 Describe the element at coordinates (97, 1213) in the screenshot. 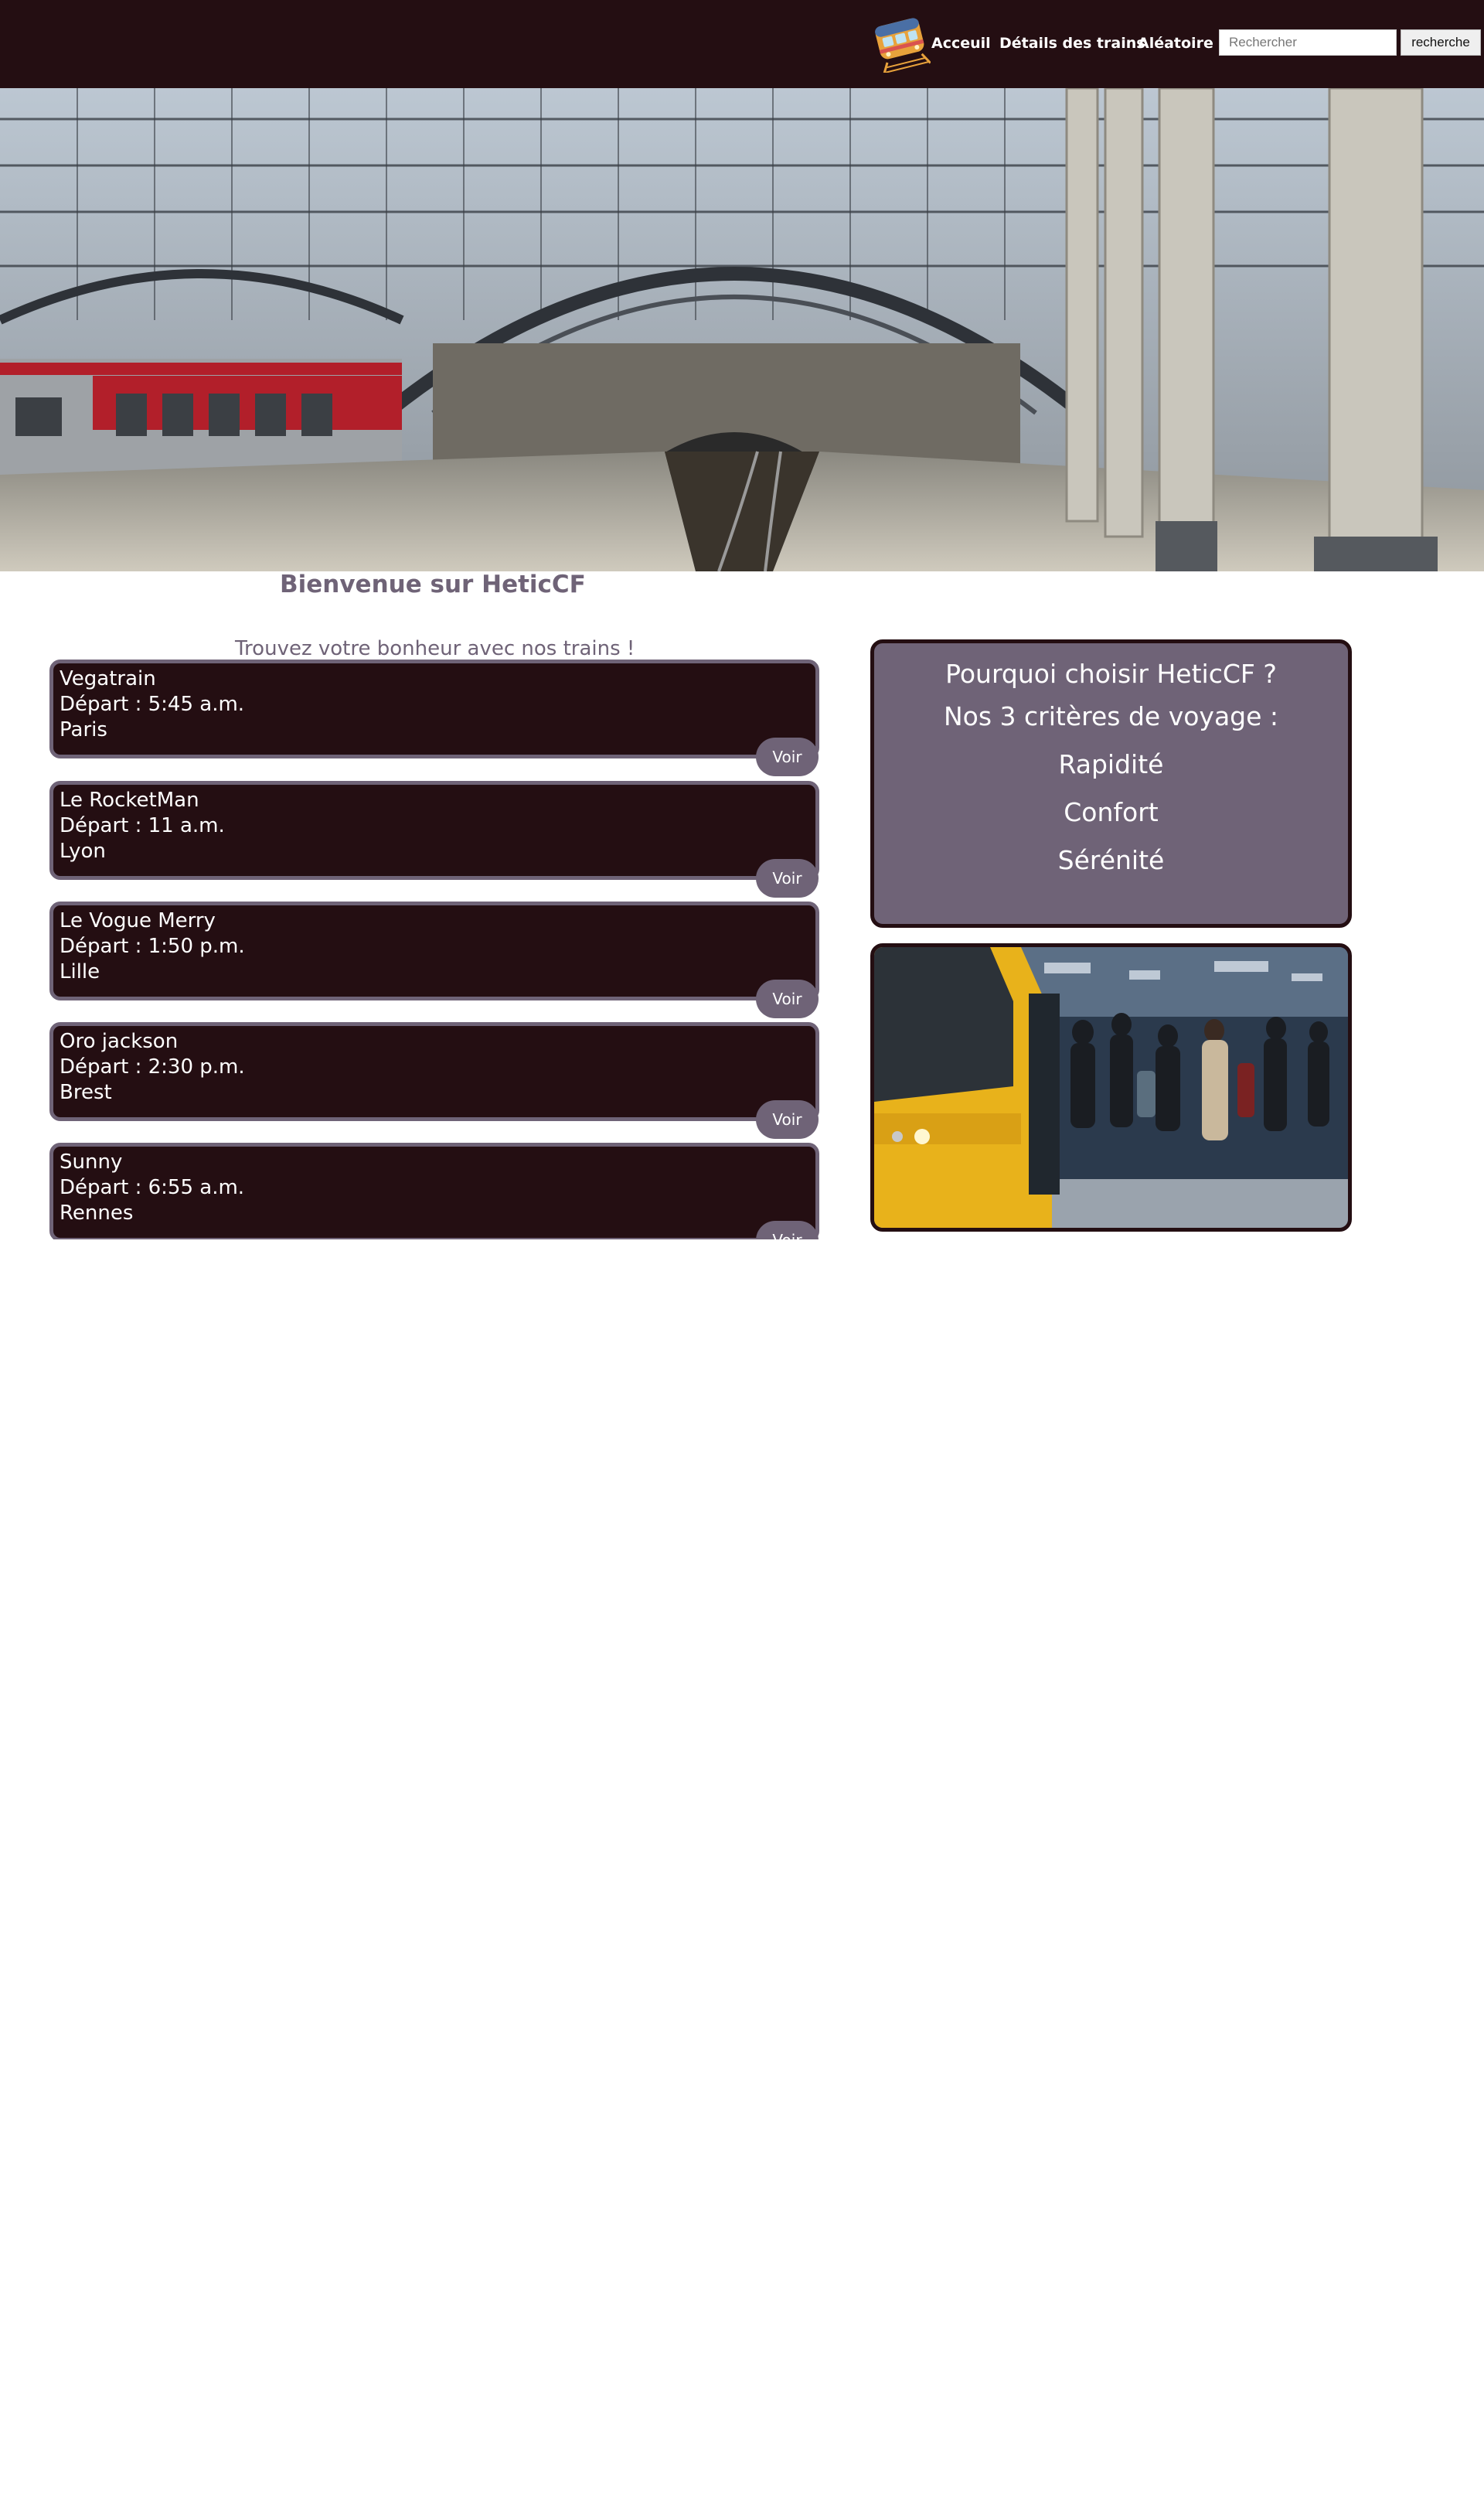

I see `train-city: Rennes` at that location.